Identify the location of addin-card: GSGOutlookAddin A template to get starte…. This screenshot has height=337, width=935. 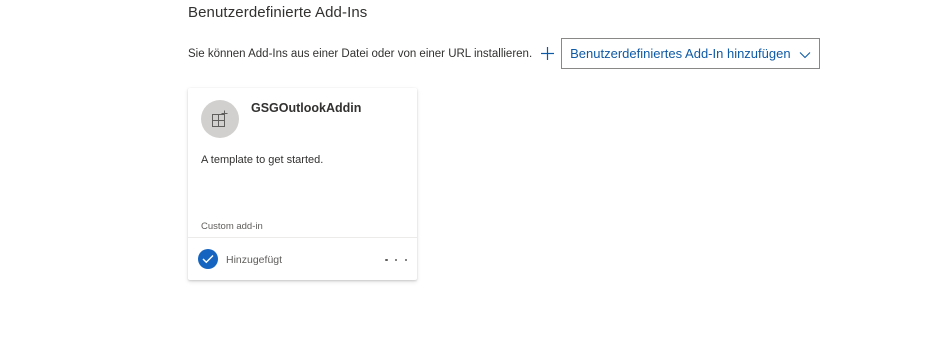
(302, 184).